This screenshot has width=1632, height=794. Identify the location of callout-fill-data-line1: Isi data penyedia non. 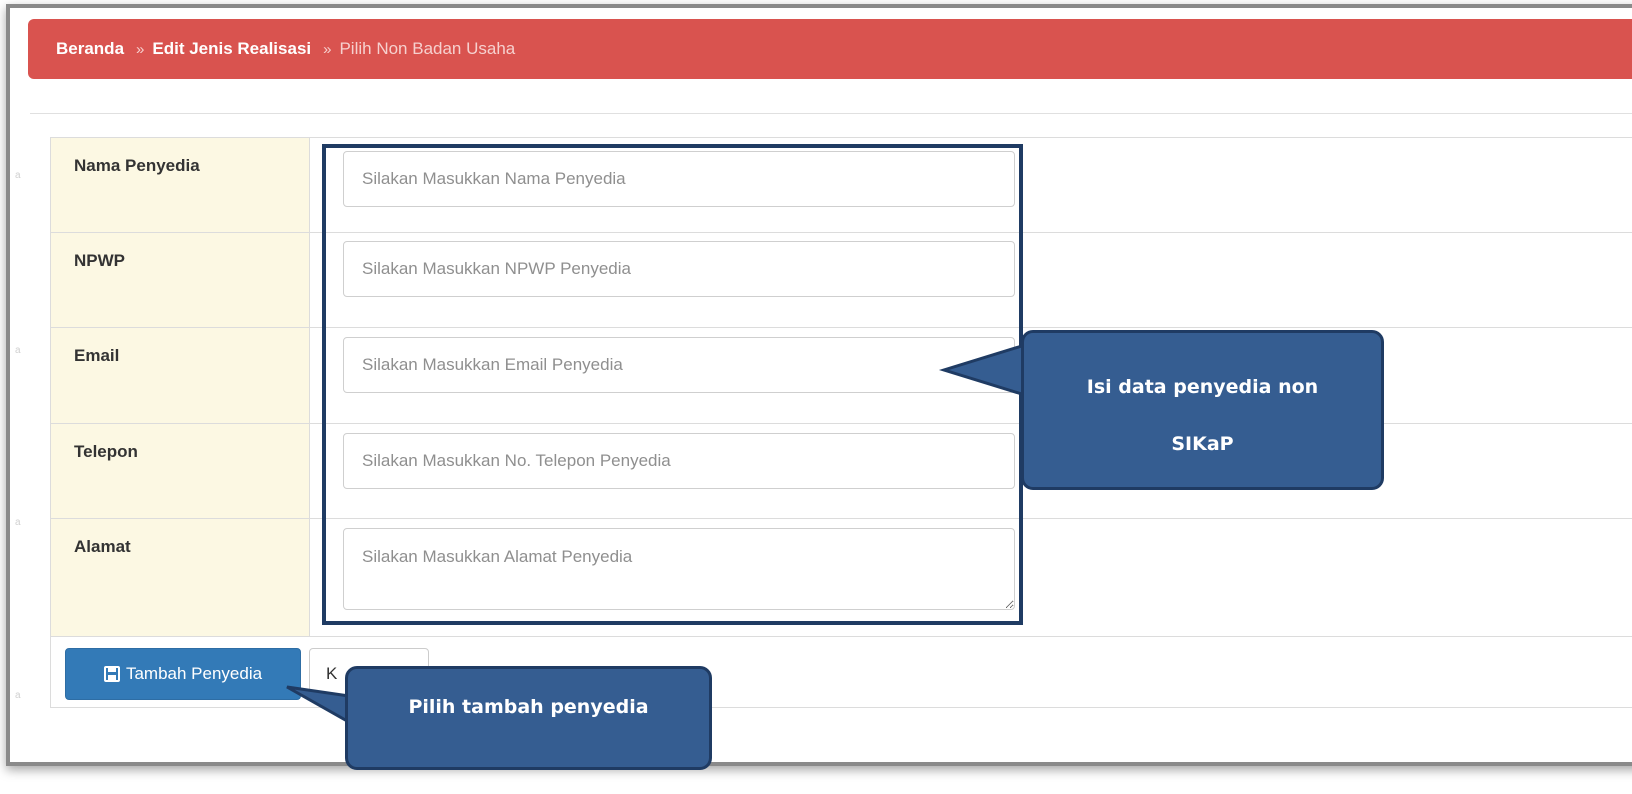
(1202, 387).